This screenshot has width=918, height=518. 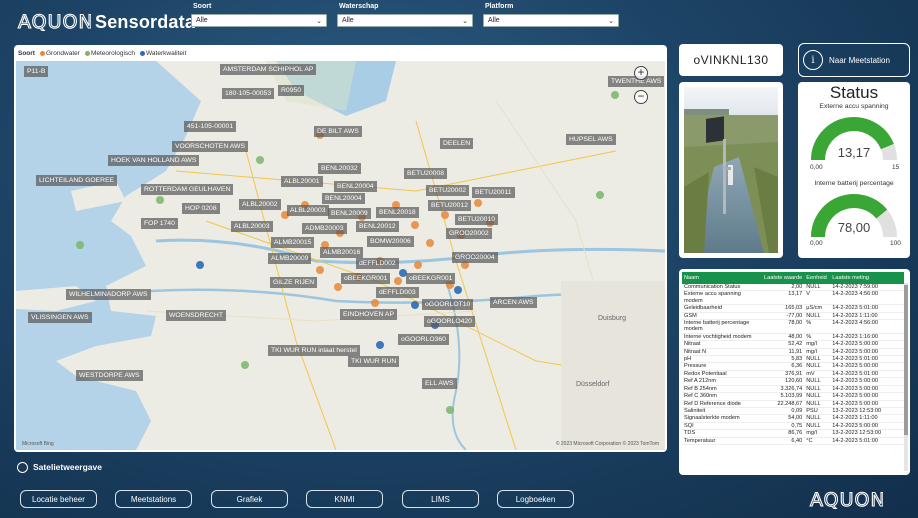 What do you see at coordinates (475, 257) in the screenshot?
I see `map-label: GROO20004` at bounding box center [475, 257].